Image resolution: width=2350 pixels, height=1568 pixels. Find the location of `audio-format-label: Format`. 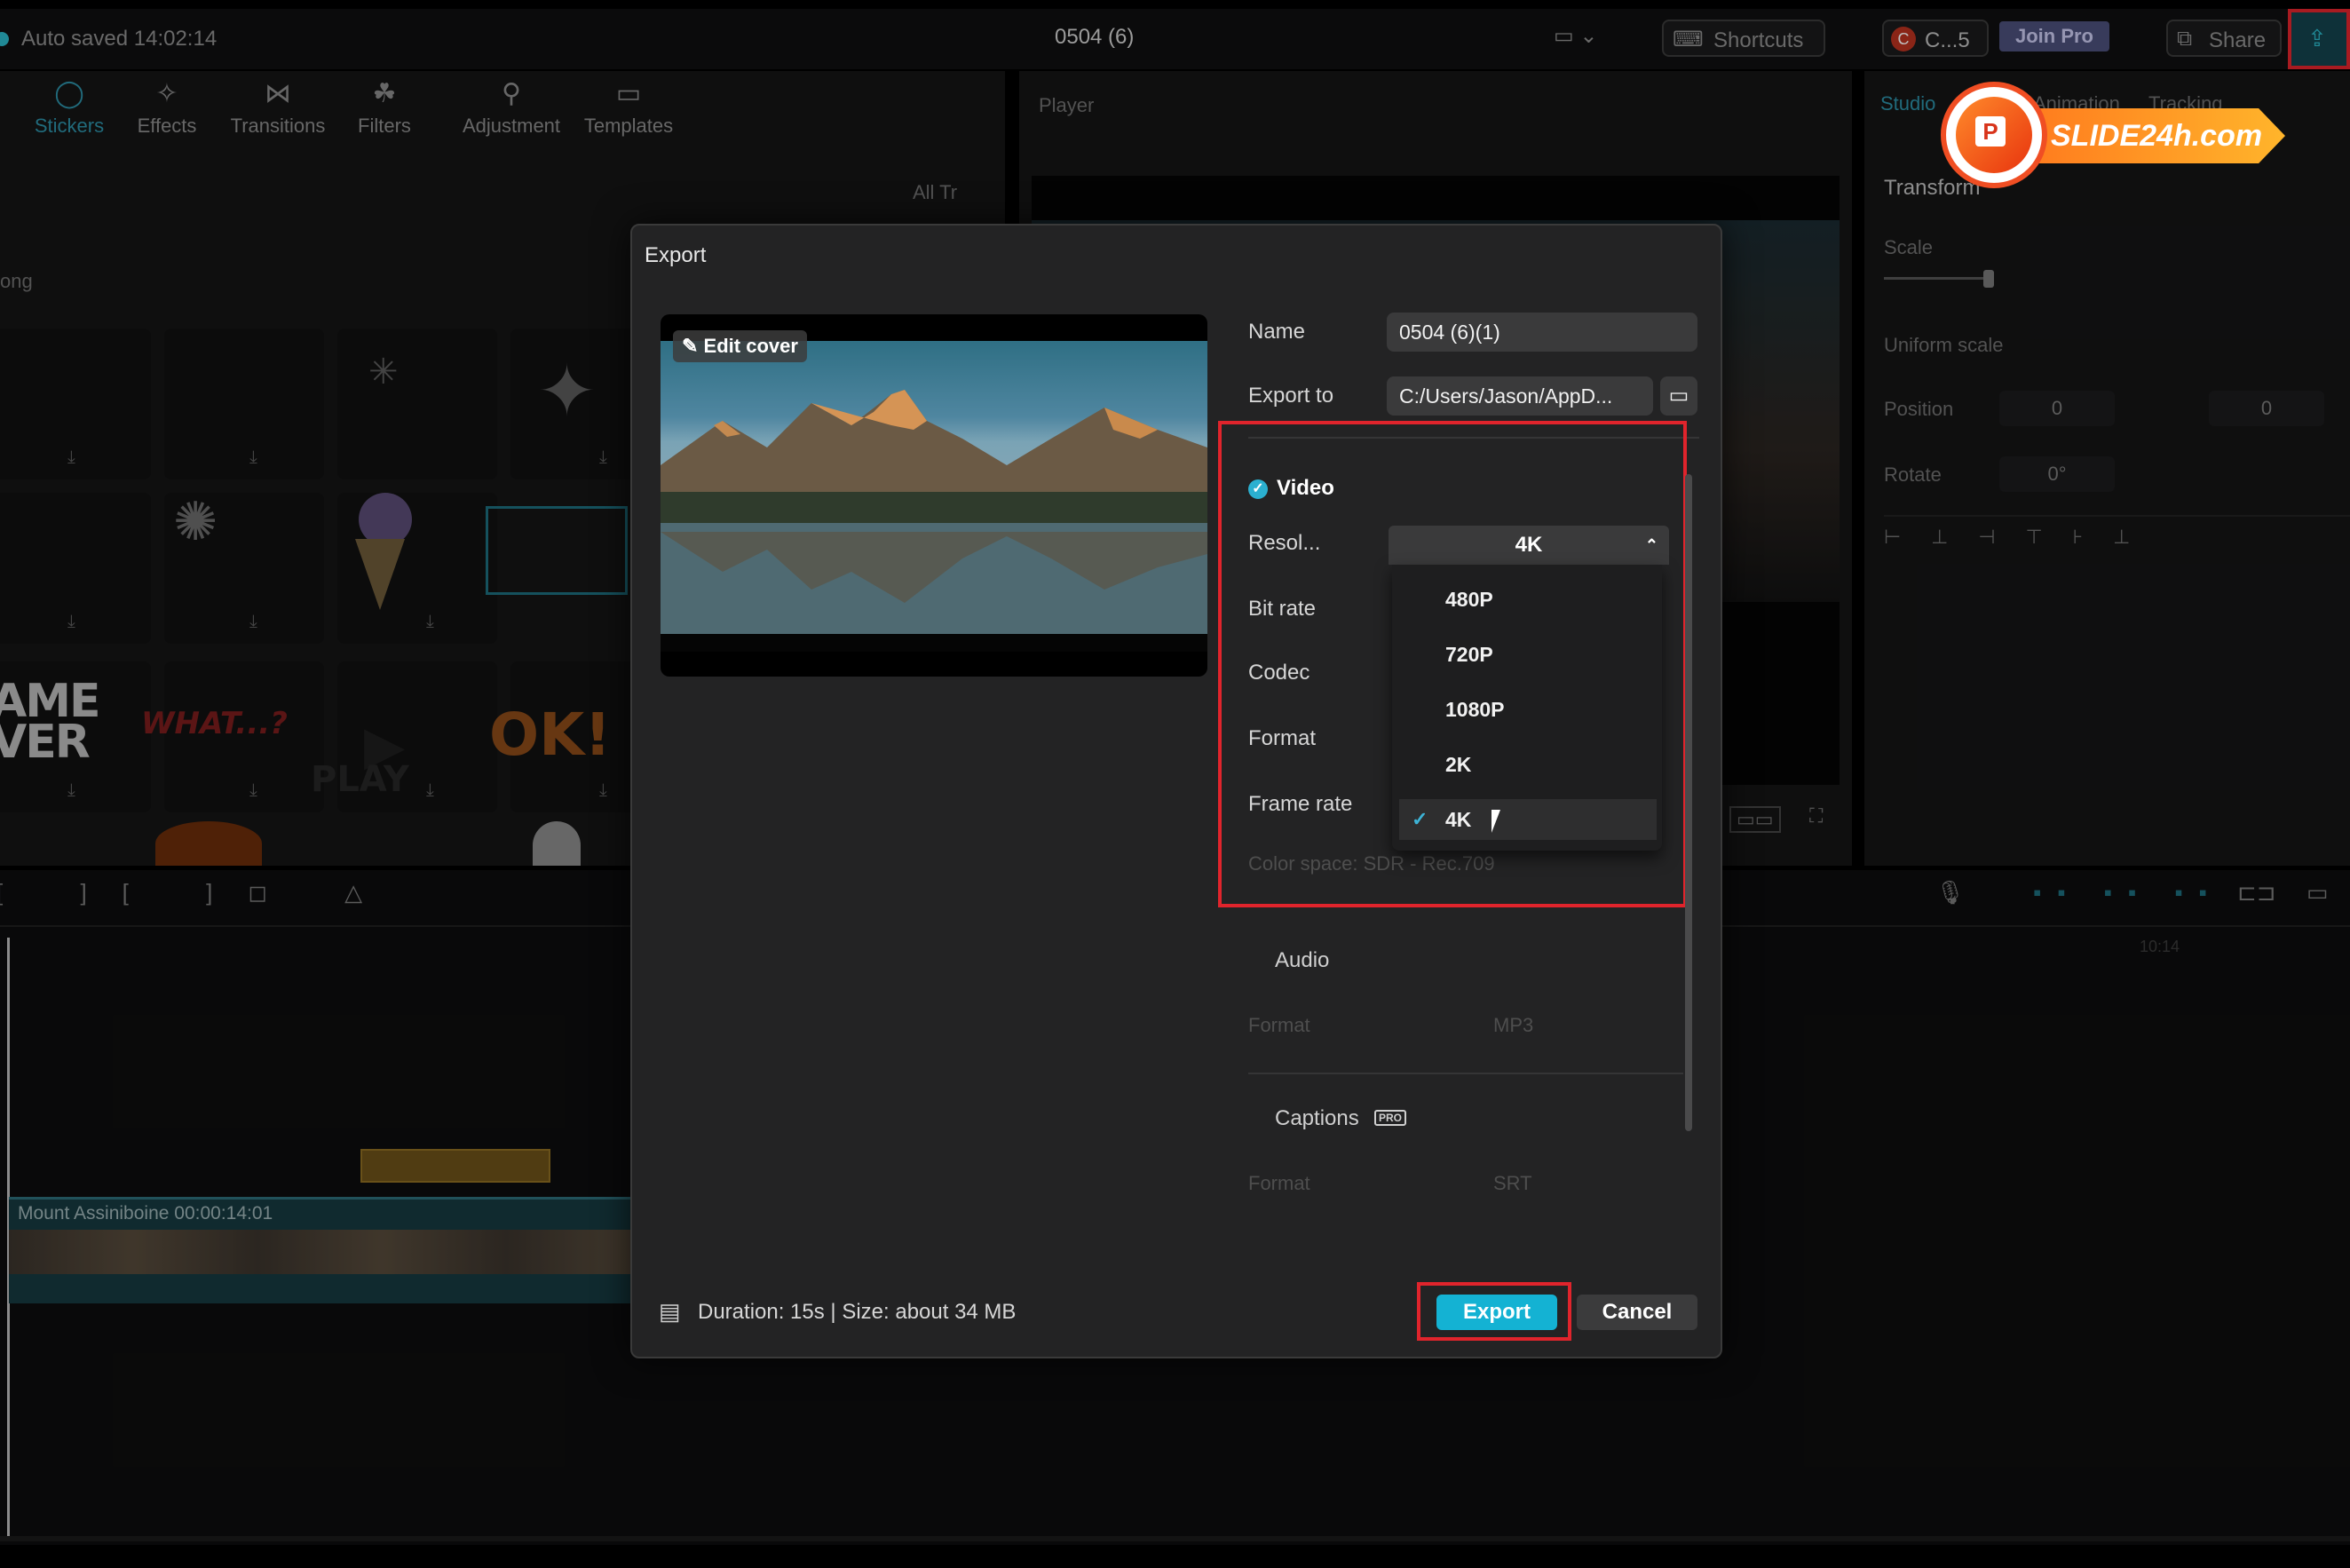

audio-format-label: Format is located at coordinates (1279, 1025).